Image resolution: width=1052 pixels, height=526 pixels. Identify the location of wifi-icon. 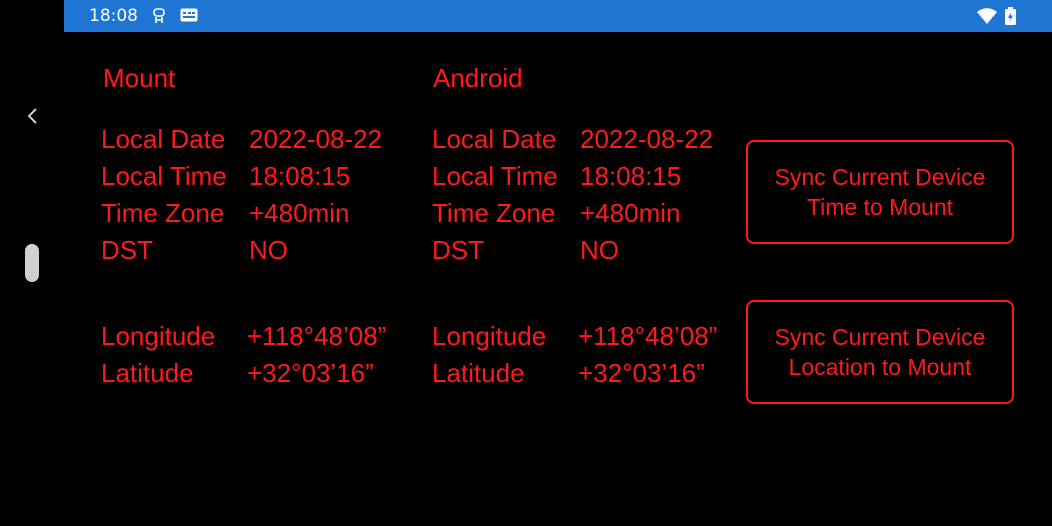
(987, 18).